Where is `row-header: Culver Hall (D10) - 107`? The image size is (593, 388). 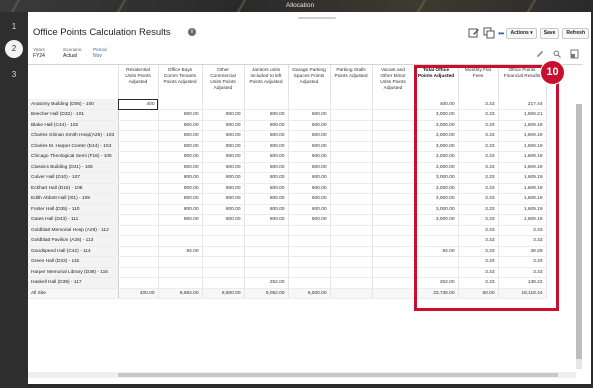
row-header: Culver Hall (D10) - 107 is located at coordinates (73, 178).